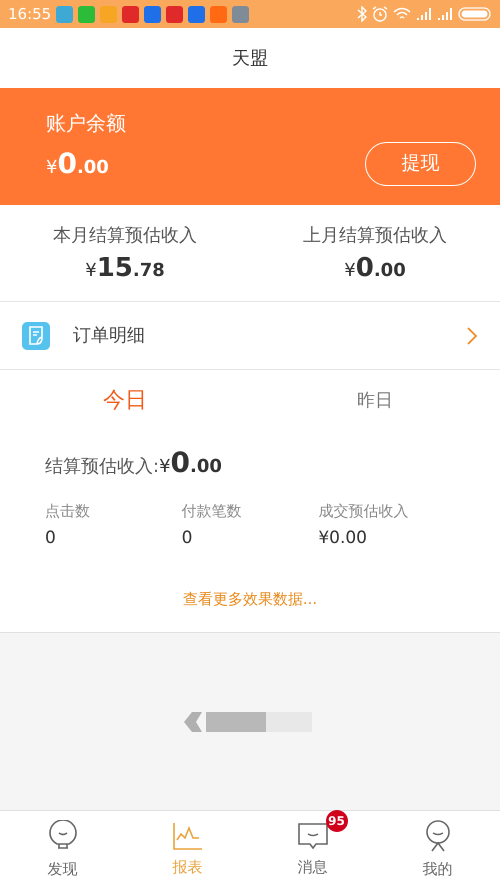 The height and width of the screenshot is (889, 500). What do you see at coordinates (86, 123) in the screenshot?
I see `balance-label: 账户余额` at bounding box center [86, 123].